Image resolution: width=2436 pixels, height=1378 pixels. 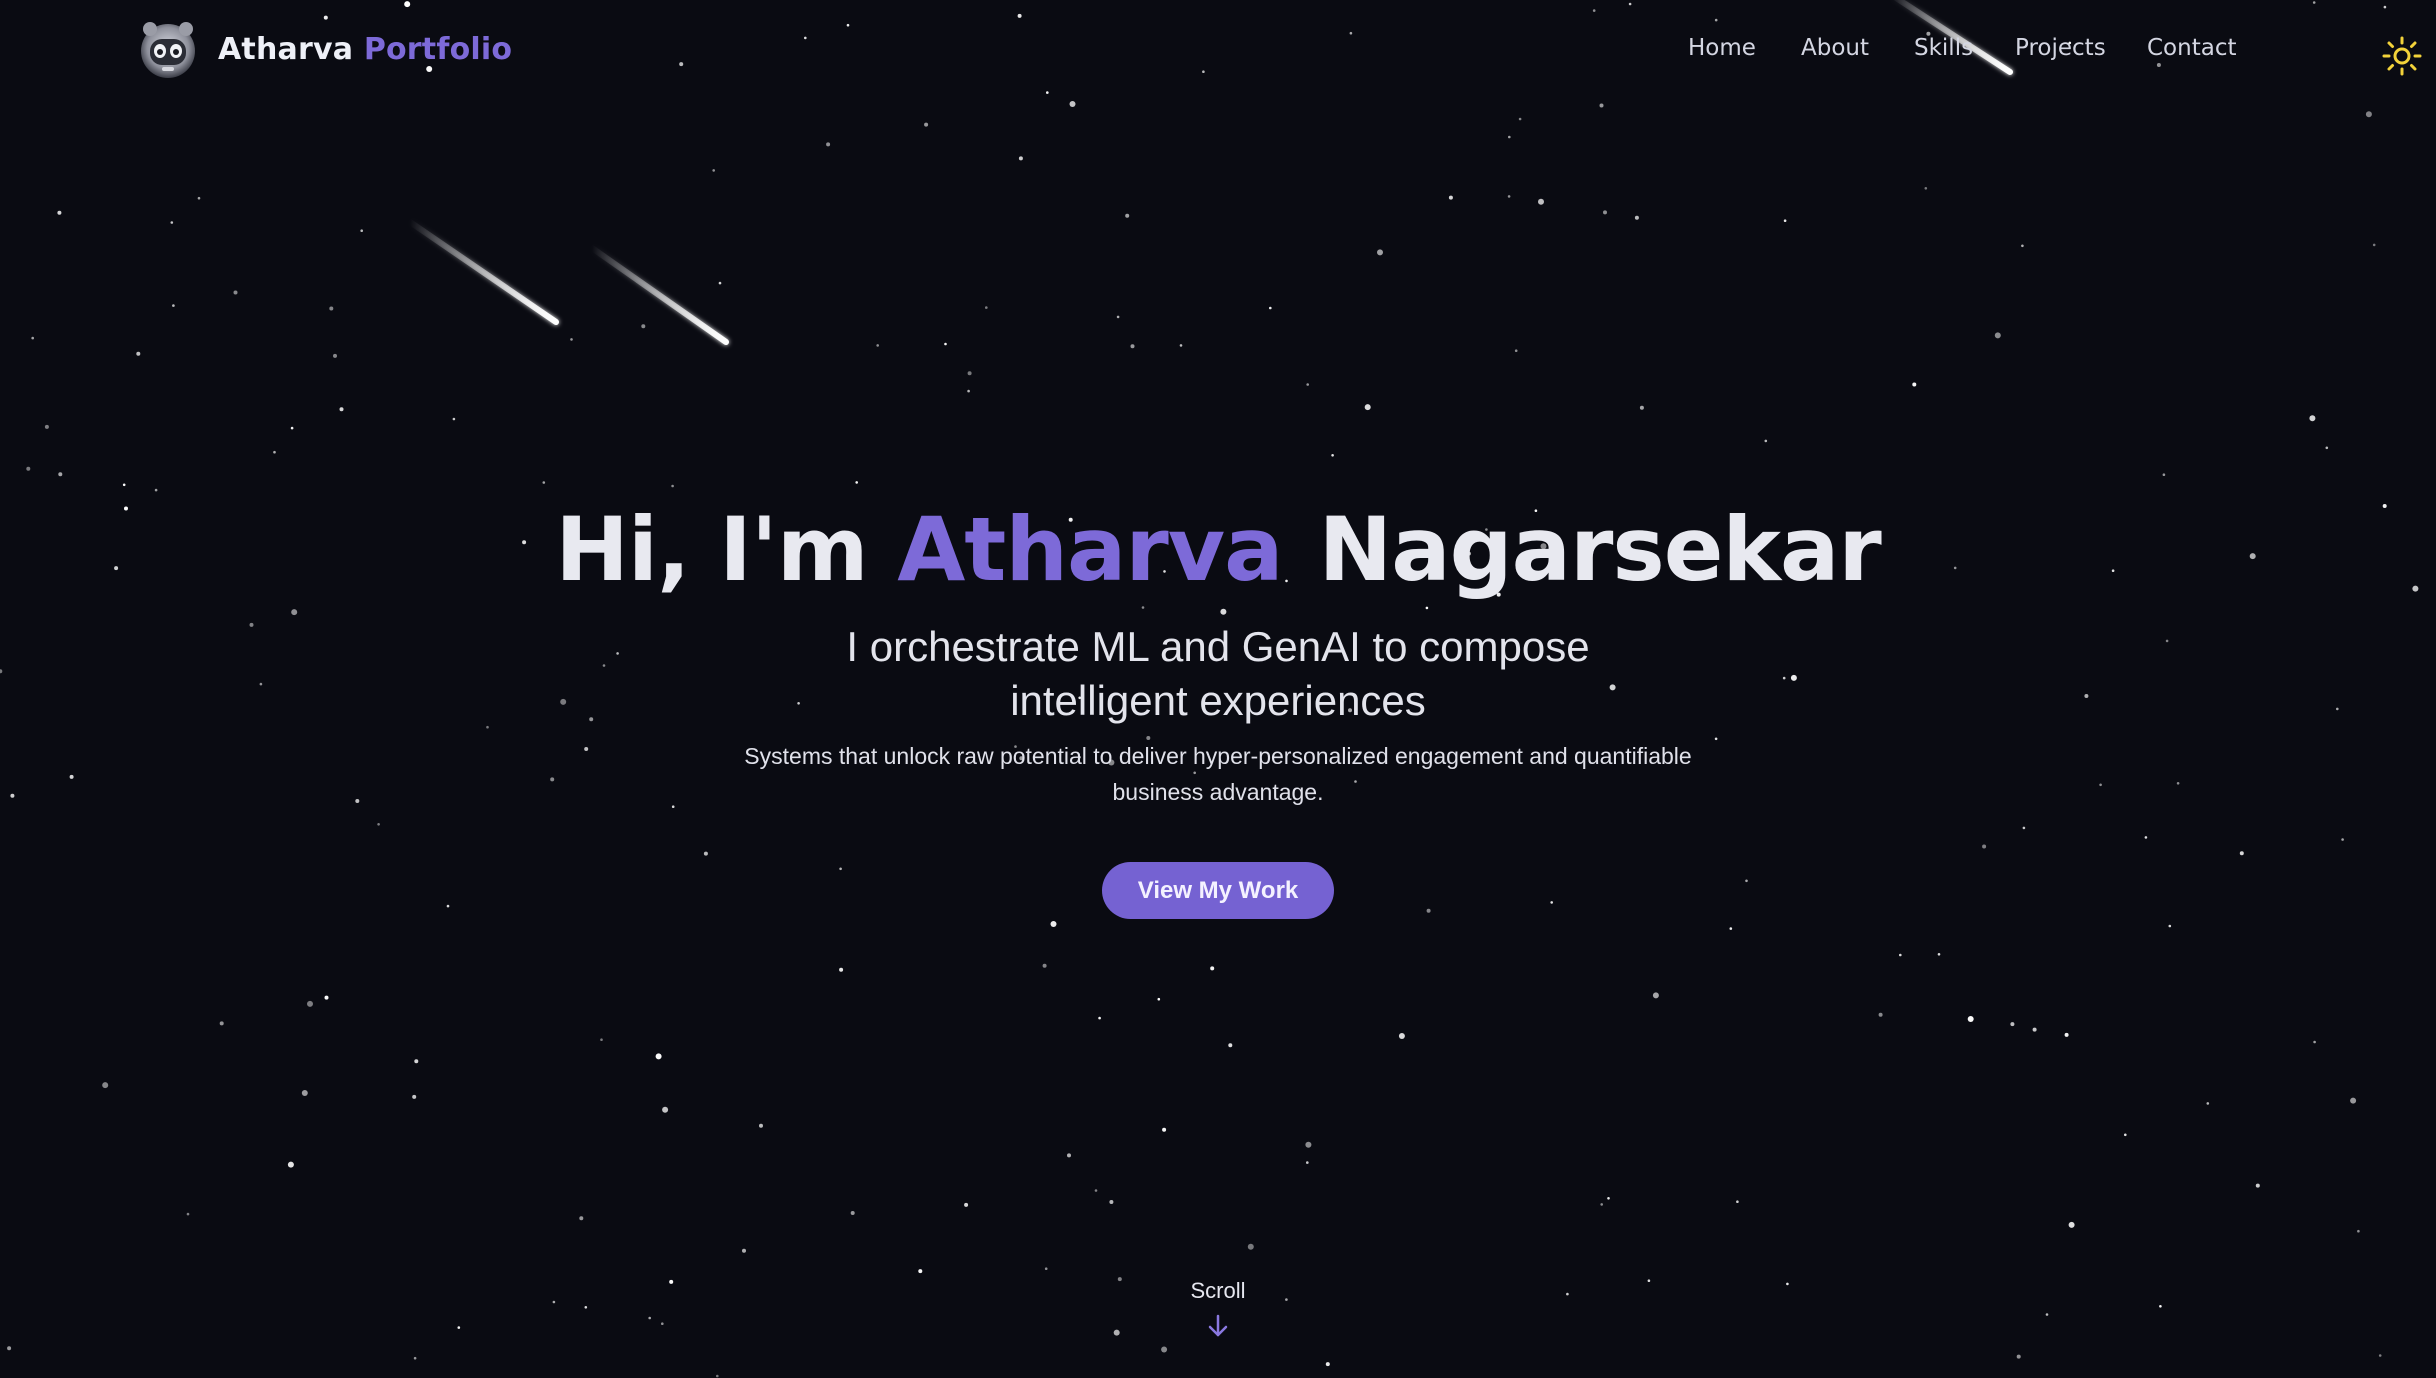 I want to click on brand-link: Atharva Portfolio, so click(x=324, y=49).